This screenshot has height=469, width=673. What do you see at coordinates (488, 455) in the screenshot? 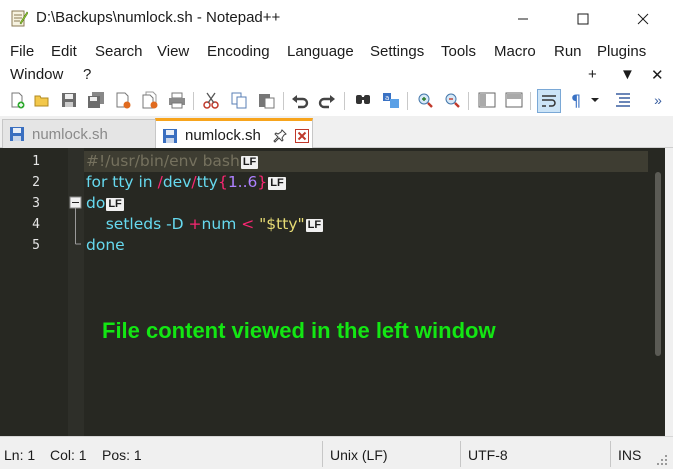
I see `status-encoding: UTF-8` at bounding box center [488, 455].